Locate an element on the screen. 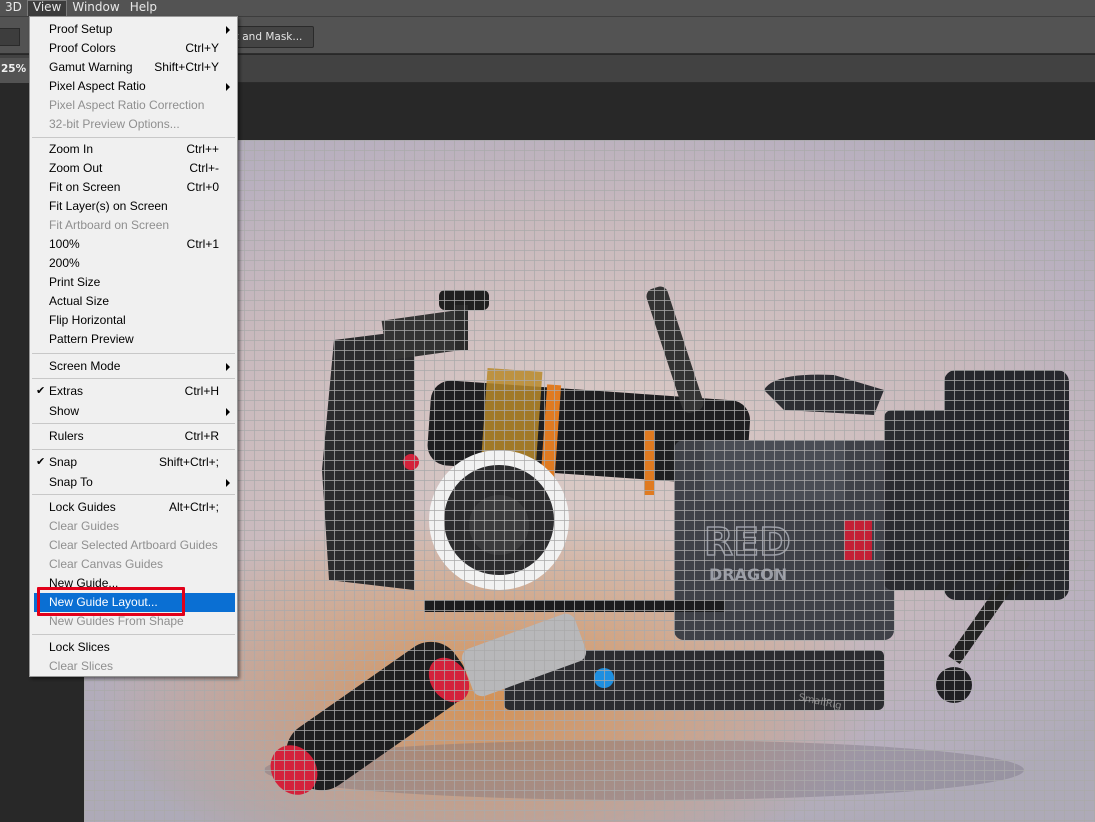 This screenshot has width=1095, height=822. matte-box is located at coordinates (368, 460).